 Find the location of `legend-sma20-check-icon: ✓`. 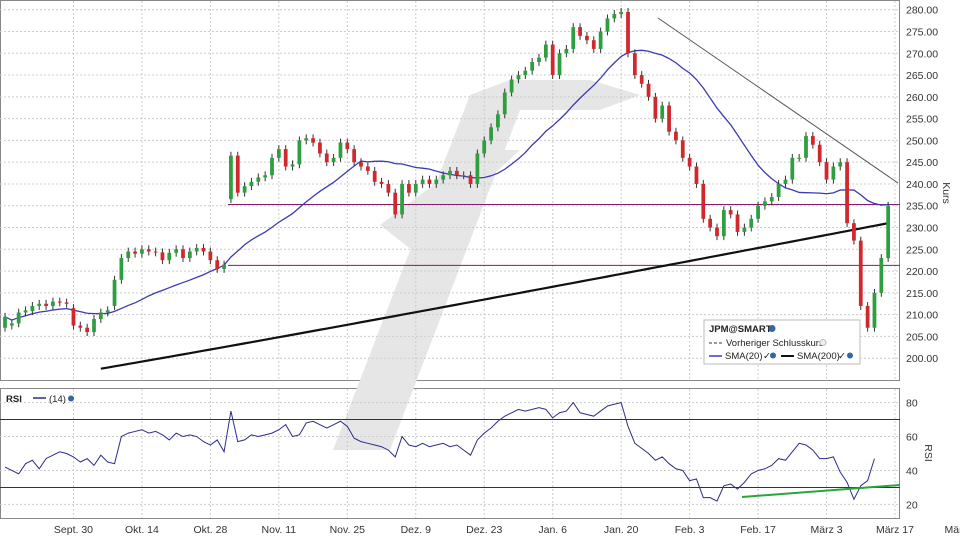

legend-sma20-check-icon: ✓ is located at coordinates (767, 356).